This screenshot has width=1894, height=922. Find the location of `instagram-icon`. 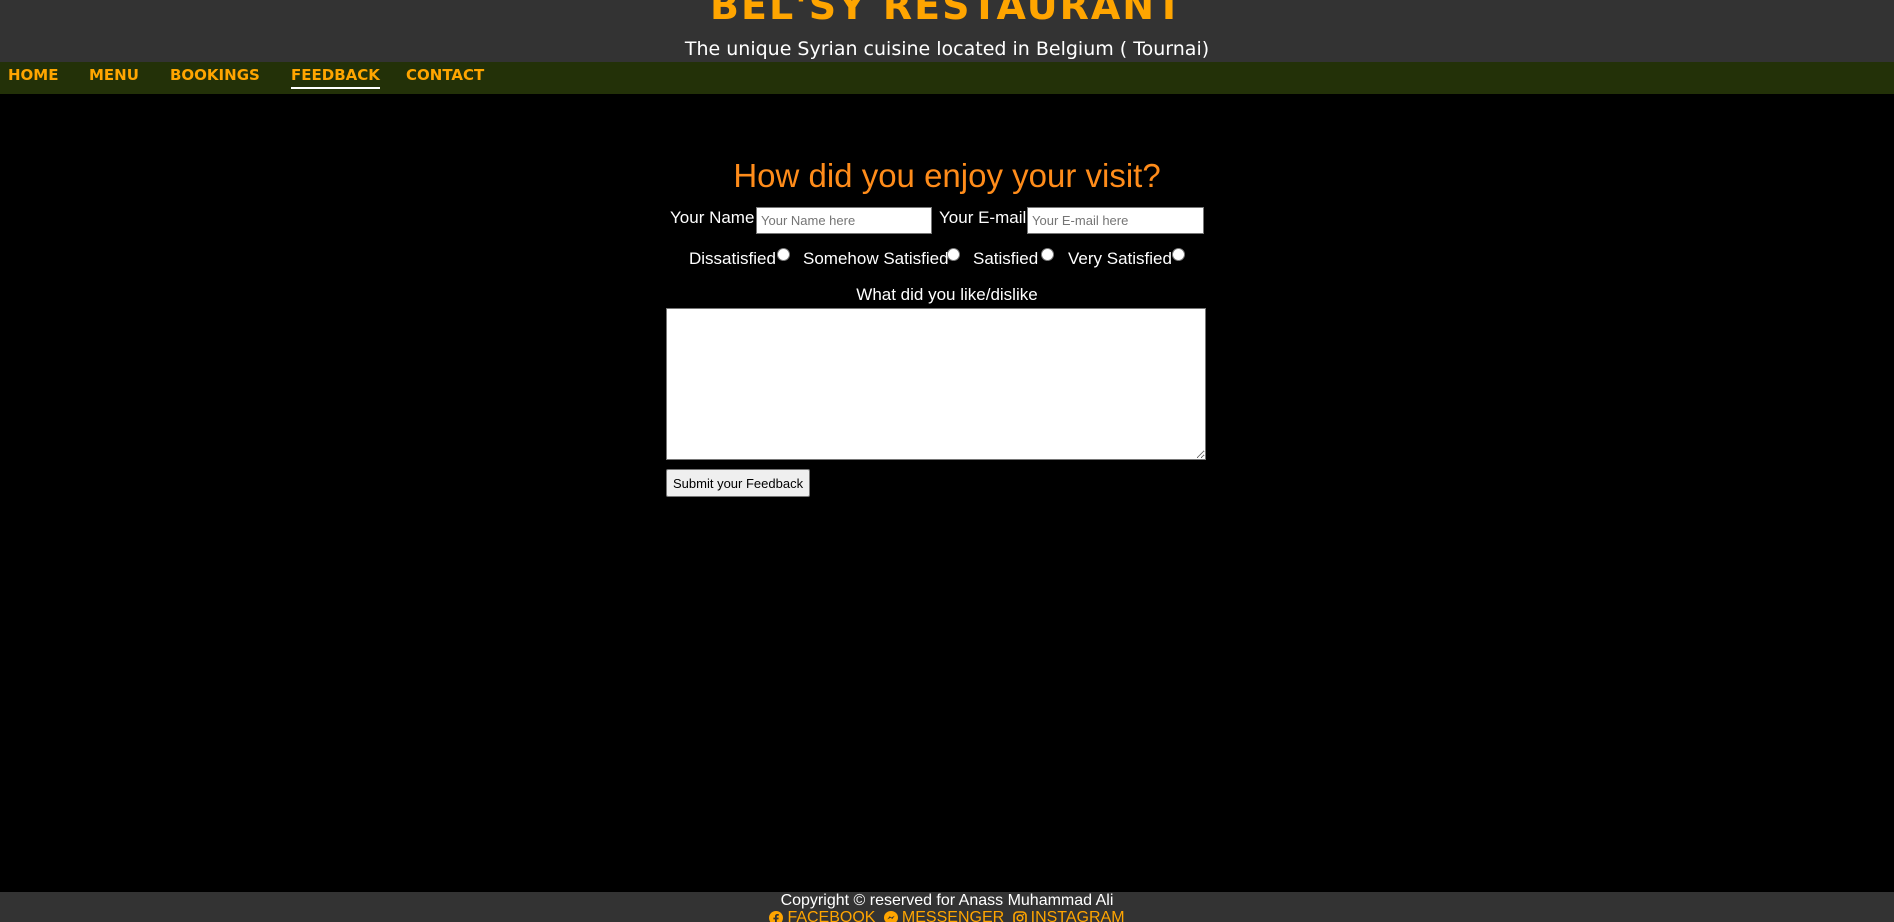

instagram-icon is located at coordinates (1019, 916).